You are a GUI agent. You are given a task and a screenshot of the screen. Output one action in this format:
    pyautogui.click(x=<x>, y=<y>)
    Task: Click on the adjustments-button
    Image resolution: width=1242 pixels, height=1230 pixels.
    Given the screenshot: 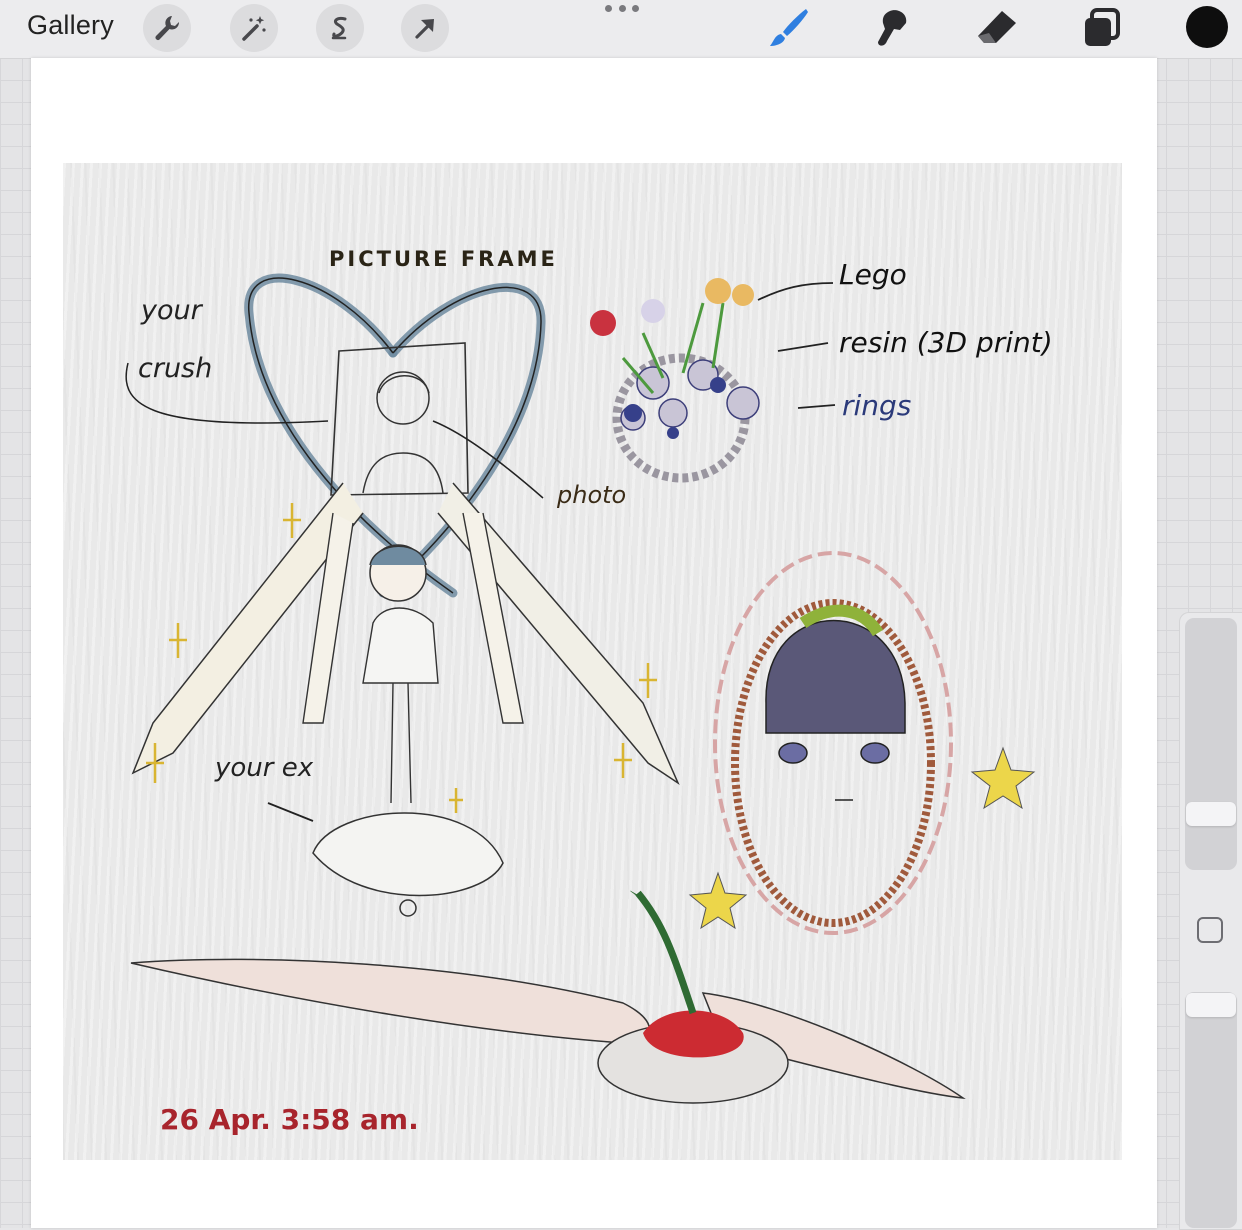 What is the action you would take?
    pyautogui.click(x=254, y=28)
    